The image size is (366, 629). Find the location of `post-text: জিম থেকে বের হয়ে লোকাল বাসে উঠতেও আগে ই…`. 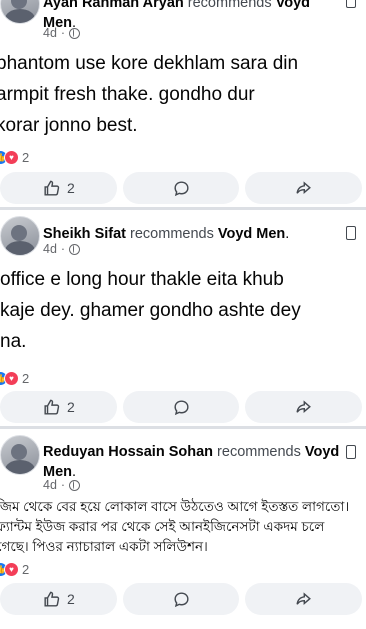

post-text: জিম থেকে বের হয়ে লোকাল বাসে উঠতেও আগে ই… is located at coordinates (175, 526).